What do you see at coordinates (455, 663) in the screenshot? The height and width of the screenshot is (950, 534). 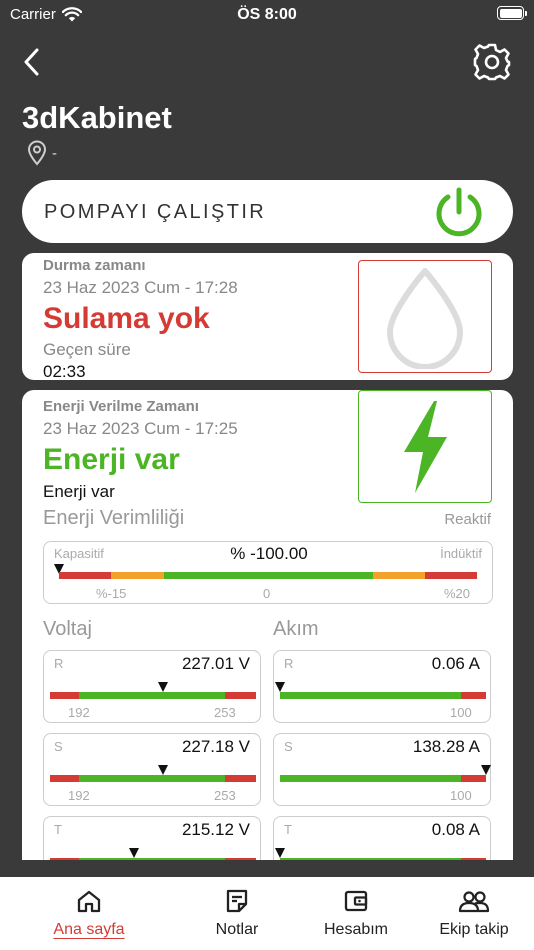 I see `current-value: 0.06 A` at bounding box center [455, 663].